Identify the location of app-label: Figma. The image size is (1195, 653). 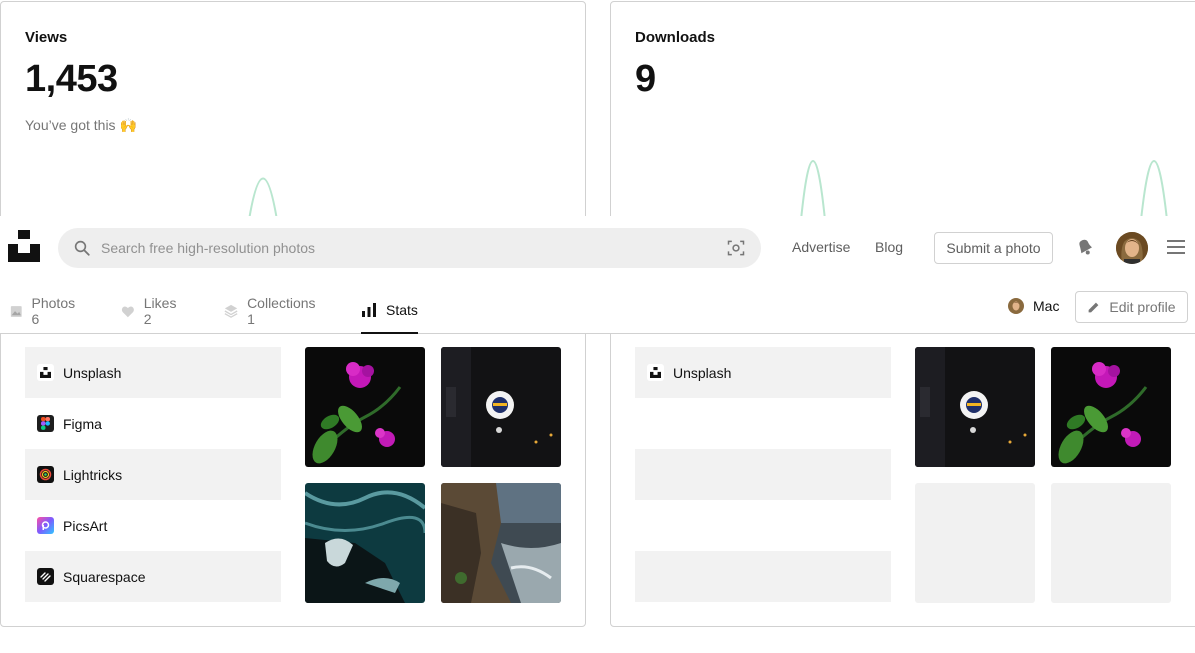
(82, 423).